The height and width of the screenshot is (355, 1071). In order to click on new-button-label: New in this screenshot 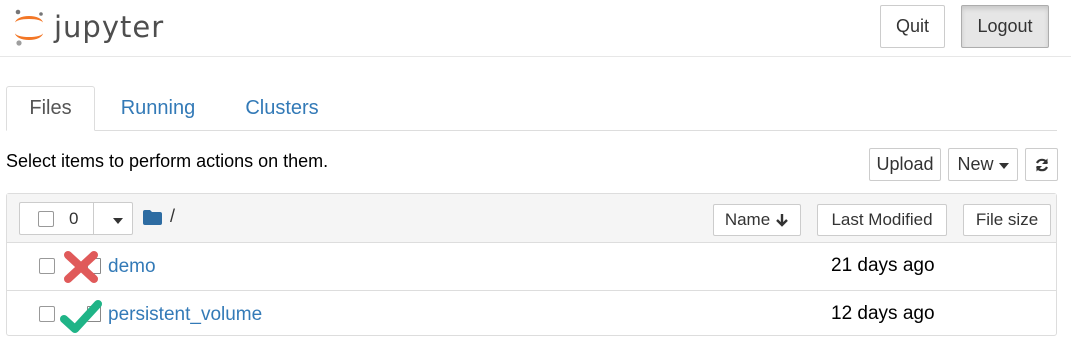, I will do `click(975, 164)`.